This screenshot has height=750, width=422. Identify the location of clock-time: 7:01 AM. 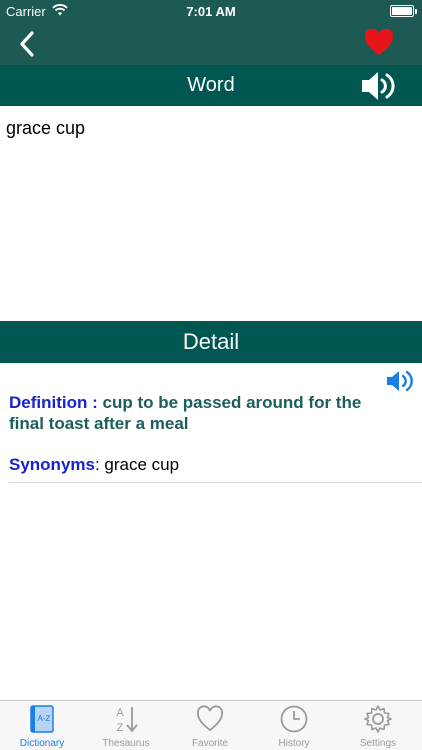
(211, 11).